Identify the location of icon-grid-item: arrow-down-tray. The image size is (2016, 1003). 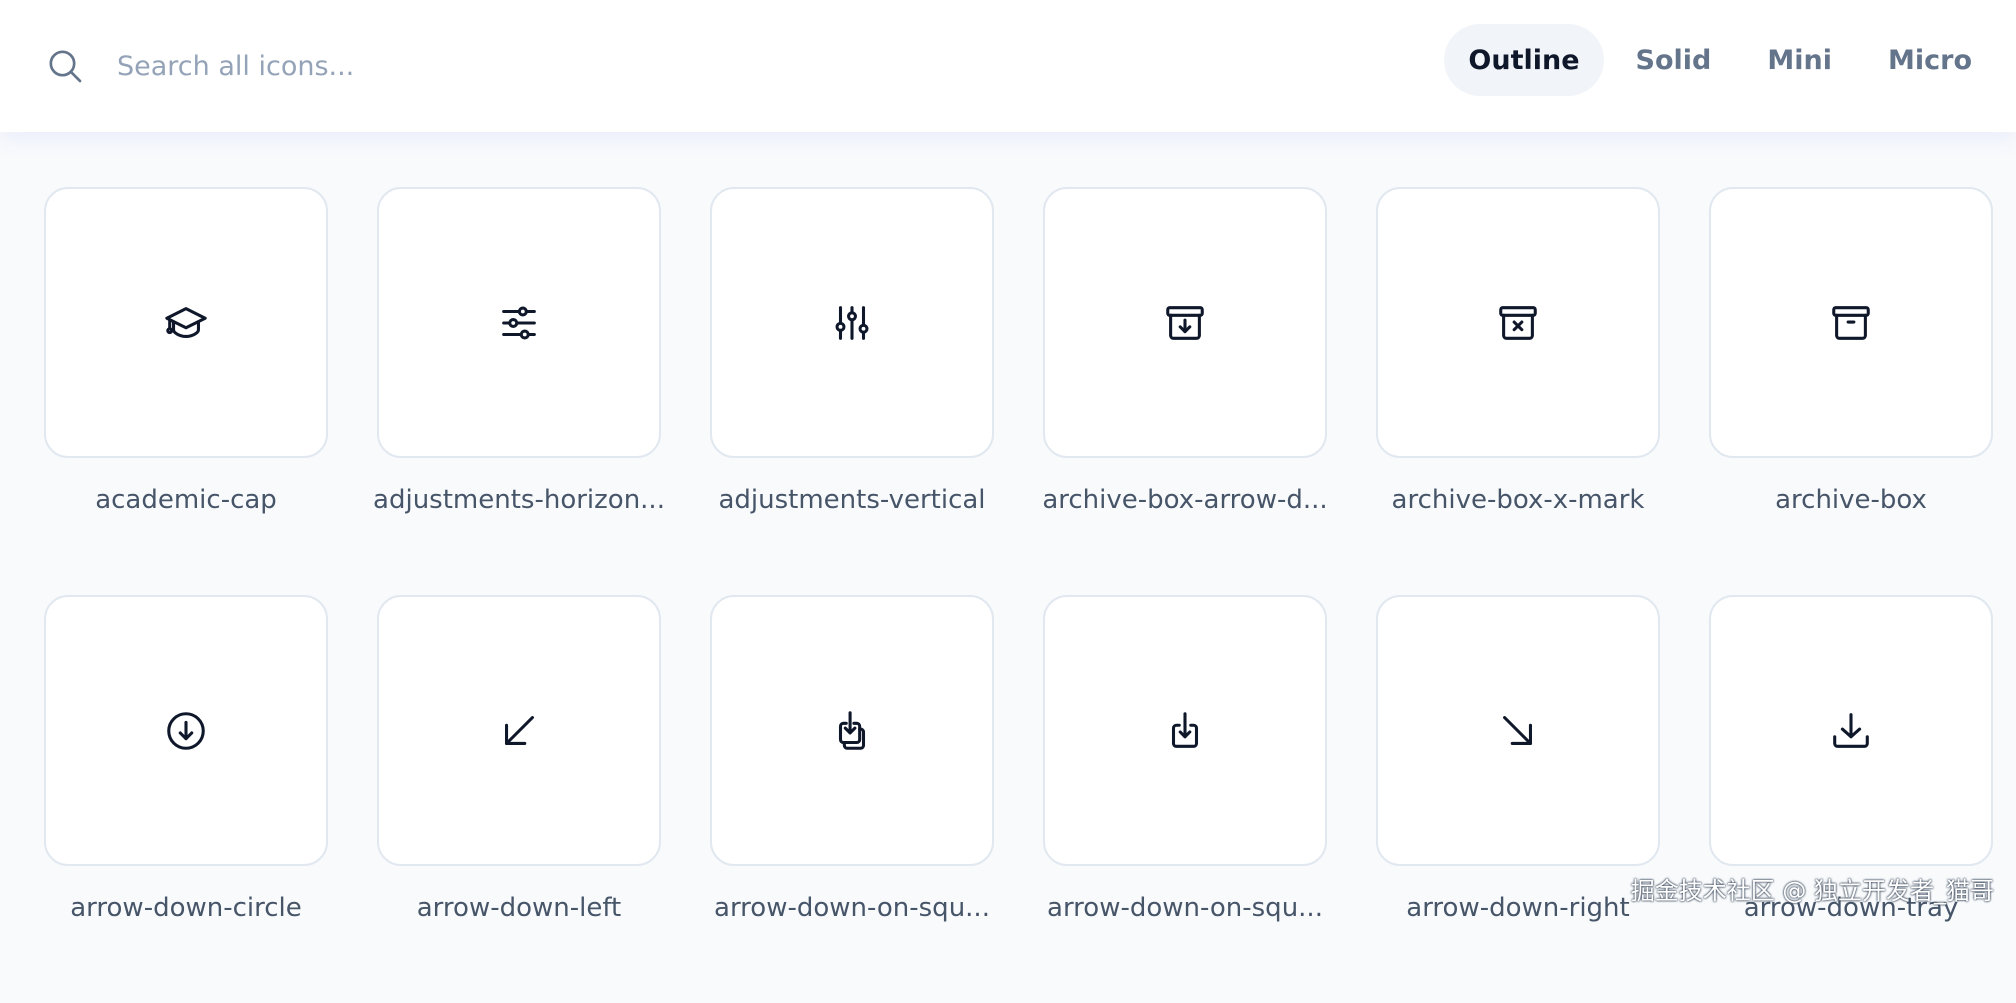
(1851, 799).